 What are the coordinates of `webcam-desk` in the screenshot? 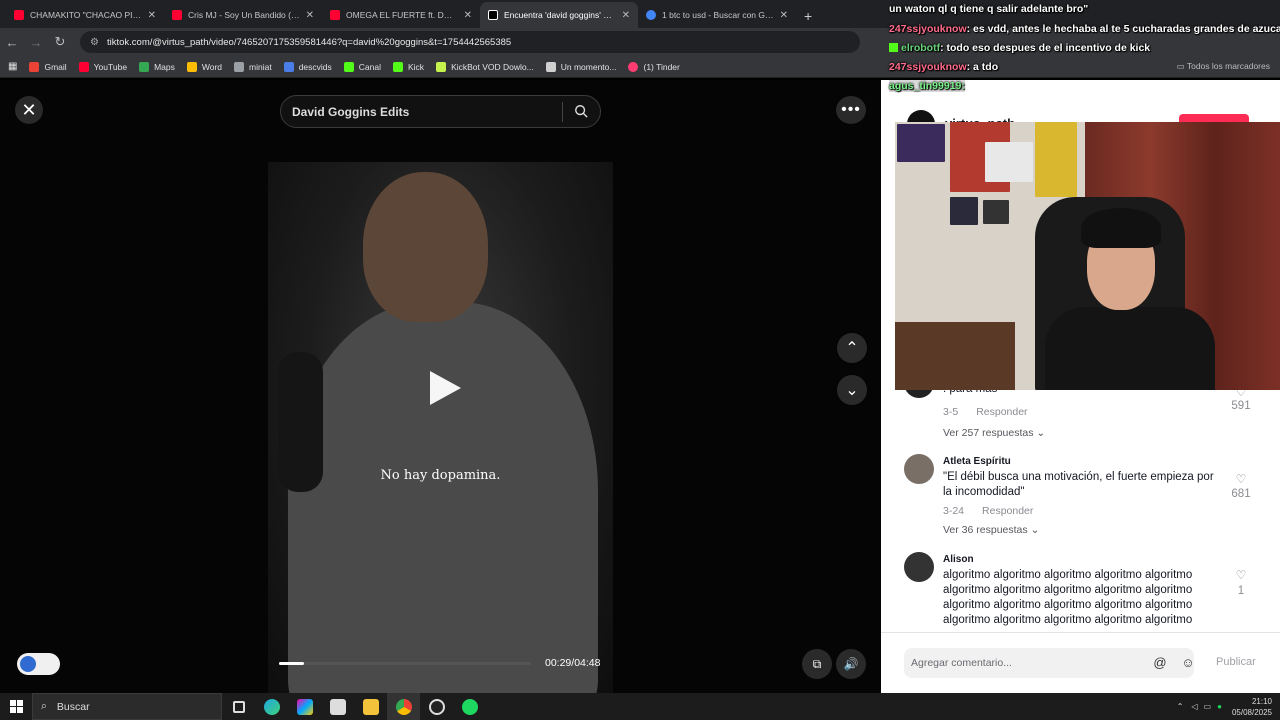 It's located at (955, 356).